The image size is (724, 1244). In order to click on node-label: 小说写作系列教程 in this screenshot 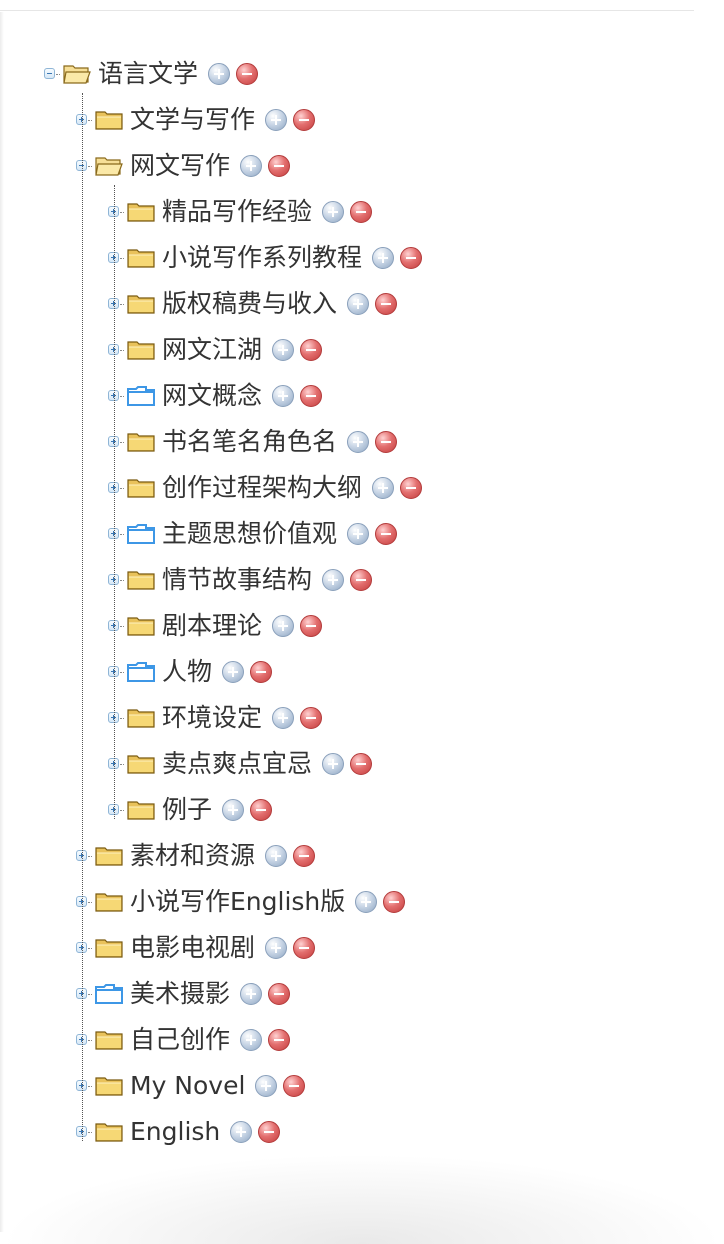, I will do `click(262, 258)`.